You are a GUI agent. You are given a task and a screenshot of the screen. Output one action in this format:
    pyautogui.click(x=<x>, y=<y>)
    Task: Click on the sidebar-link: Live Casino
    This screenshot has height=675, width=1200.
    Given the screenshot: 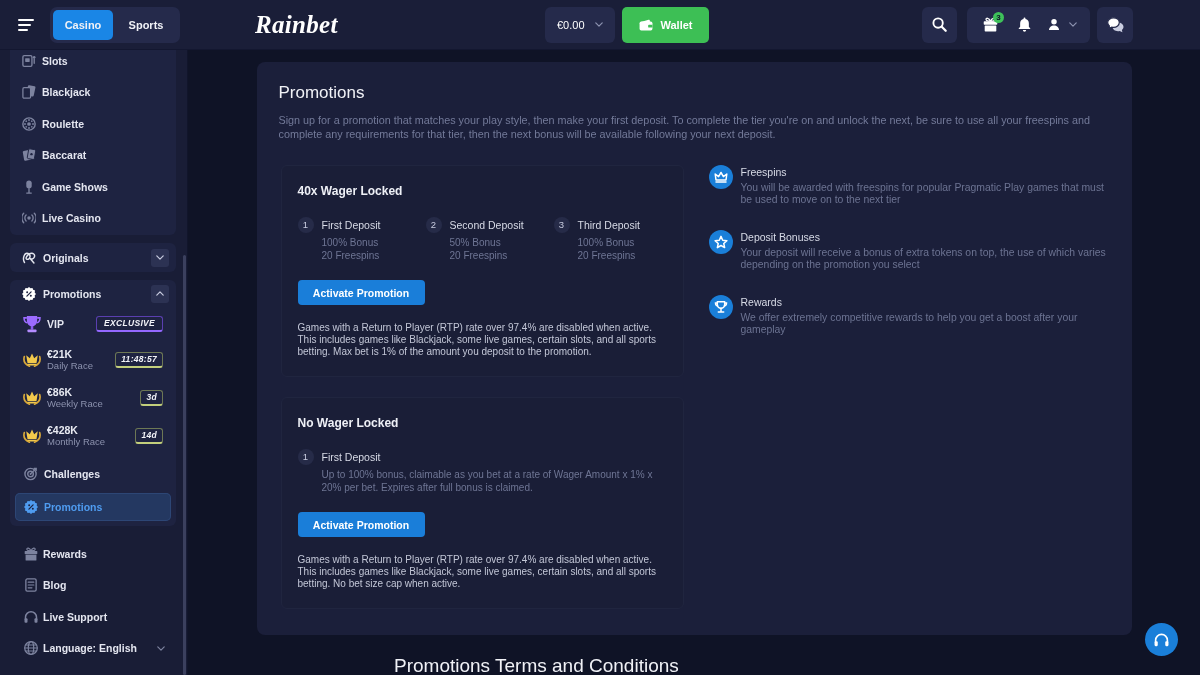 What is the action you would take?
    pyautogui.click(x=93, y=218)
    